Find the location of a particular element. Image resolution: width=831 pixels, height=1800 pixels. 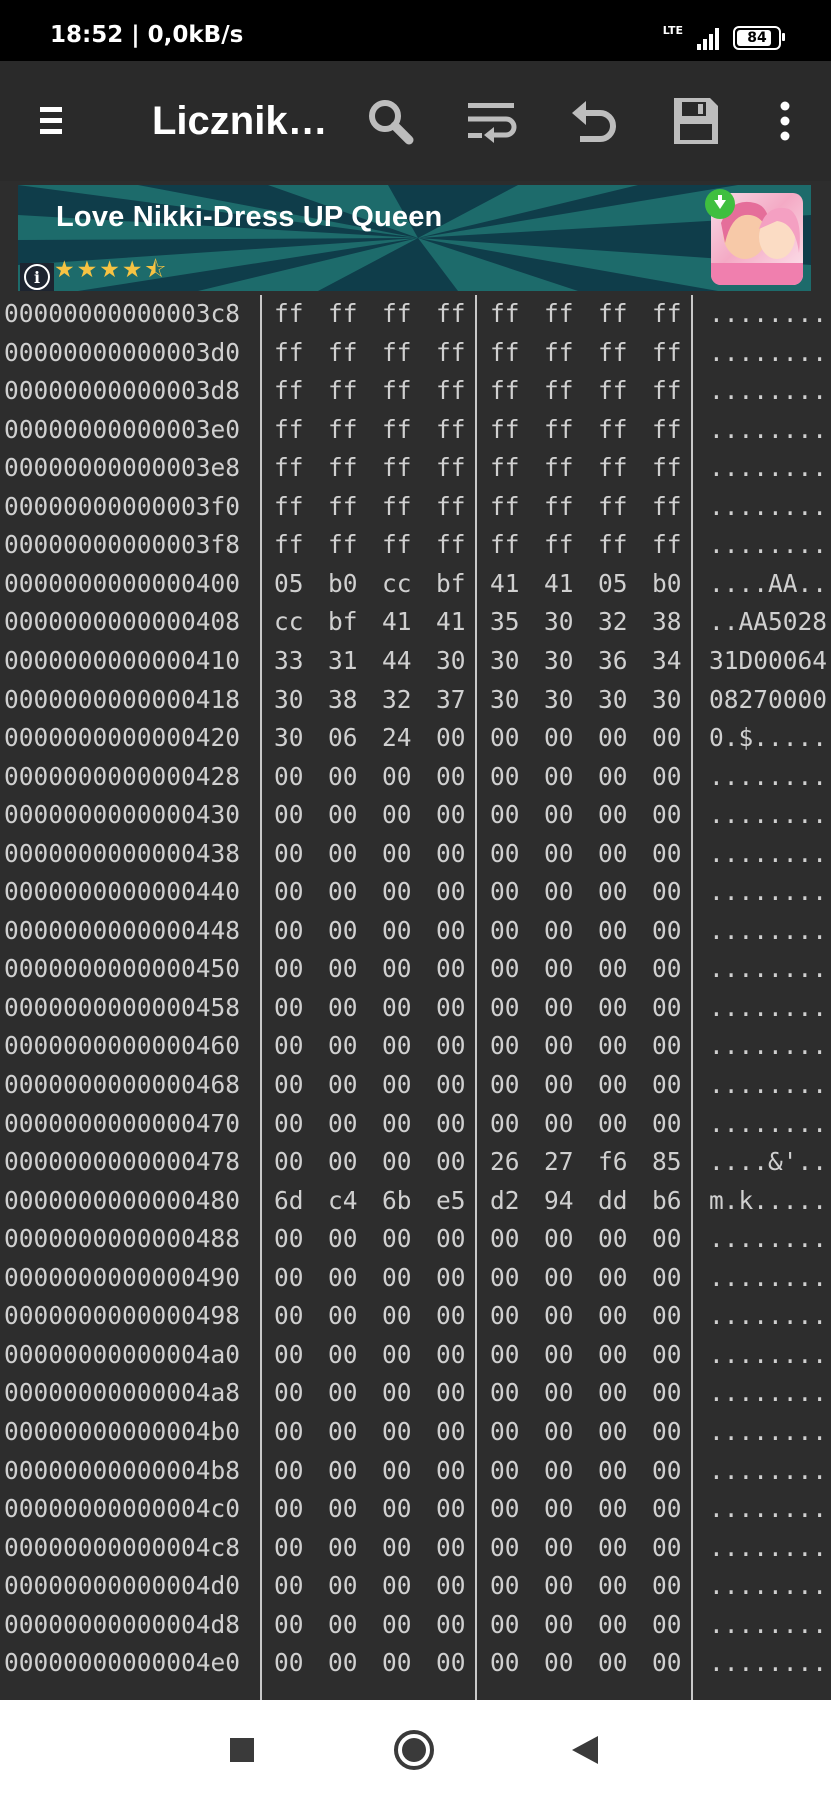

hex-byte: 94 is located at coordinates (559, 1200).